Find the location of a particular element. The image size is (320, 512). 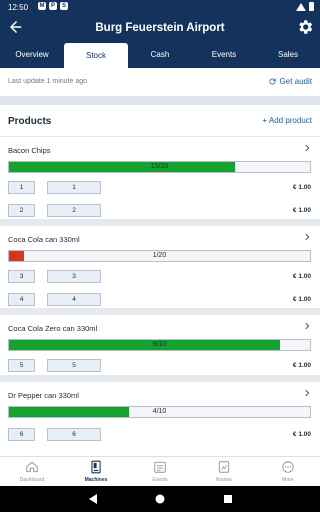

stock-progress-bar: 4/10 is located at coordinates (159, 412).